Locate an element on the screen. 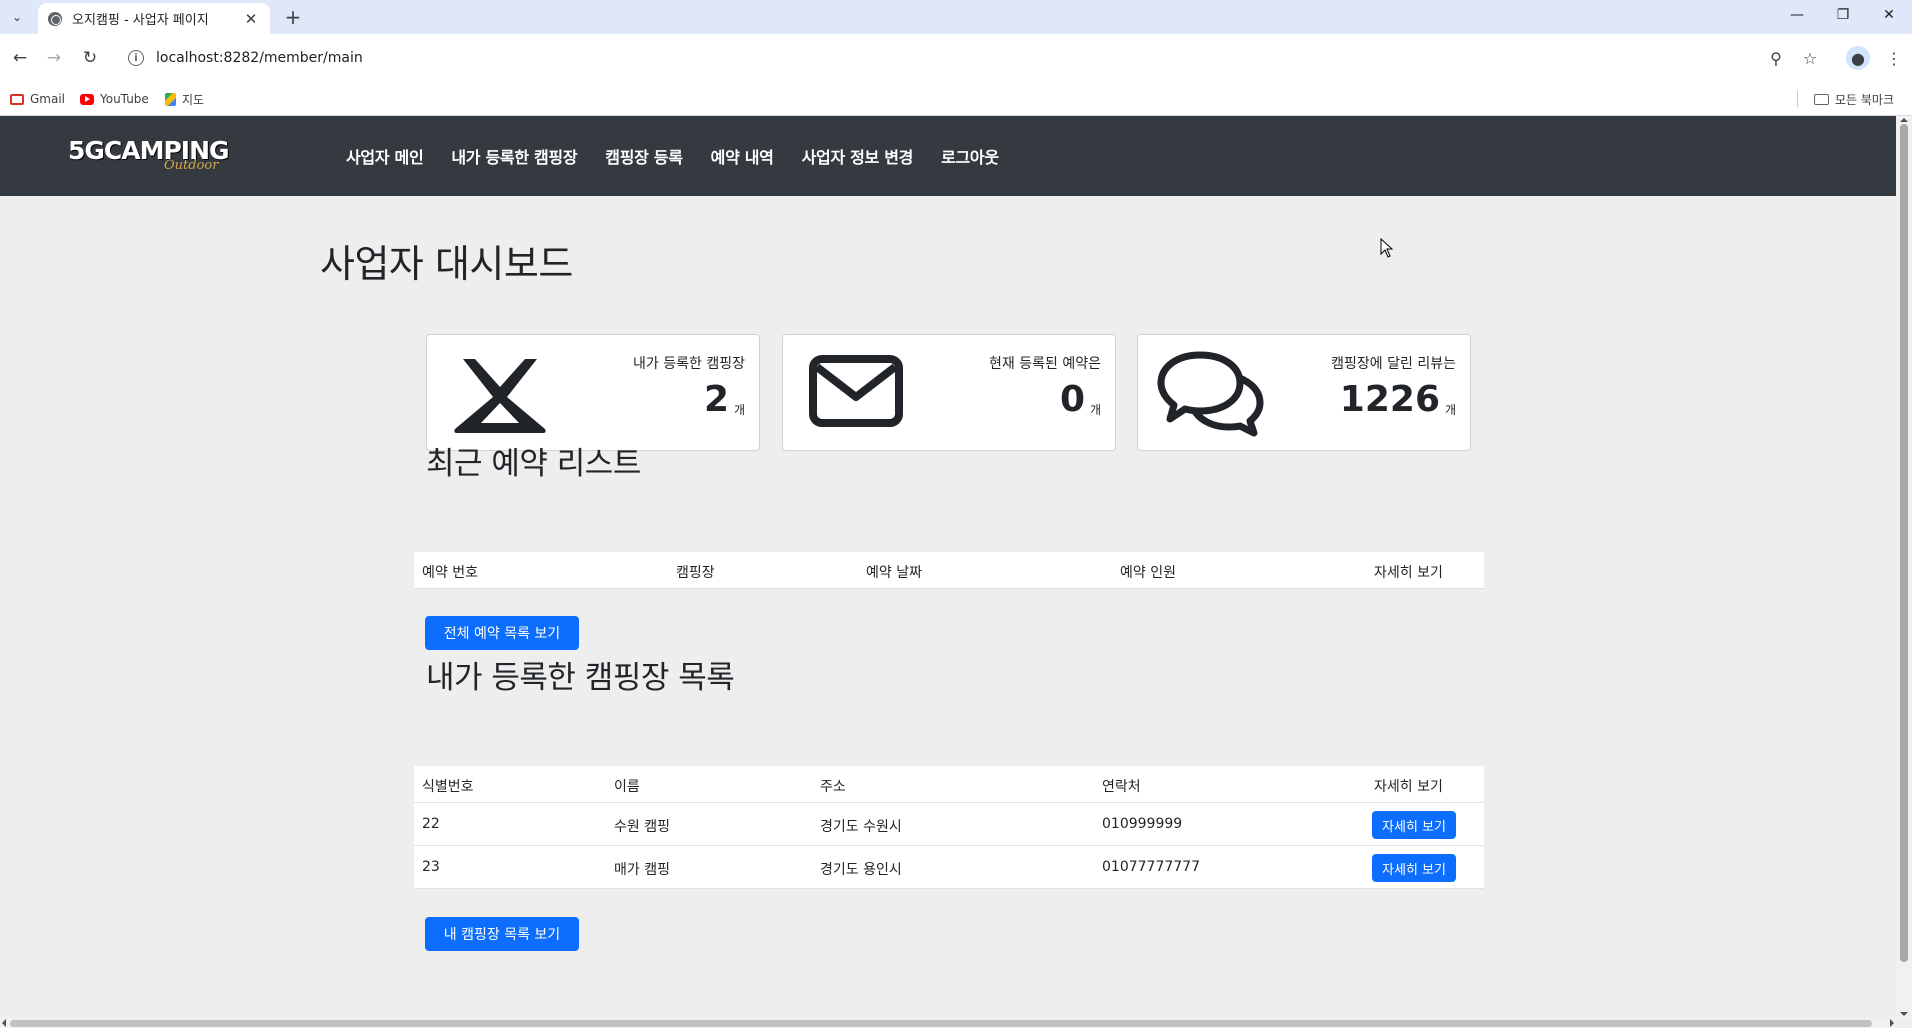 The image size is (1912, 1028). bookmark-label: 지도 is located at coordinates (193, 99).